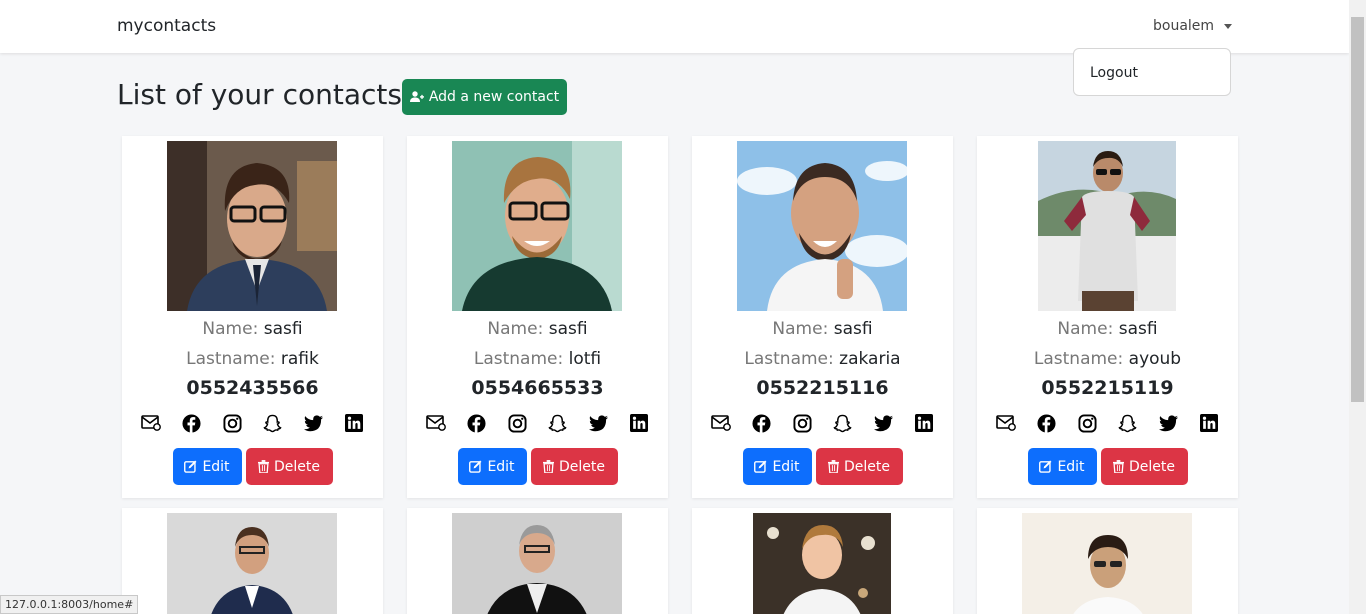  I want to click on lastname-line: Lastname: lotfi, so click(537, 359).